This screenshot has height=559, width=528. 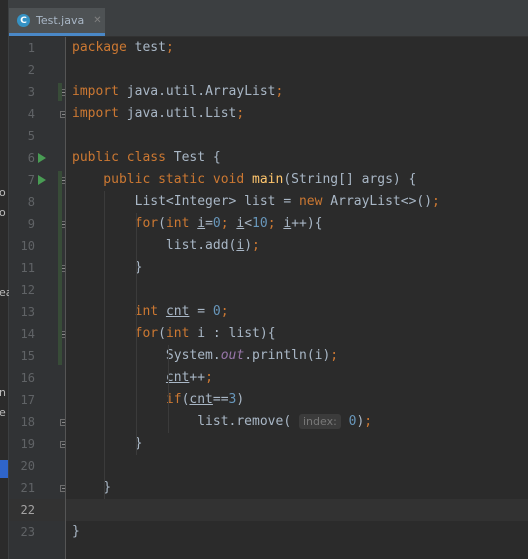 What do you see at coordinates (297, 202) in the screenshot?
I see `code-line: List<Integer> list = new ArrayList<>();` at bounding box center [297, 202].